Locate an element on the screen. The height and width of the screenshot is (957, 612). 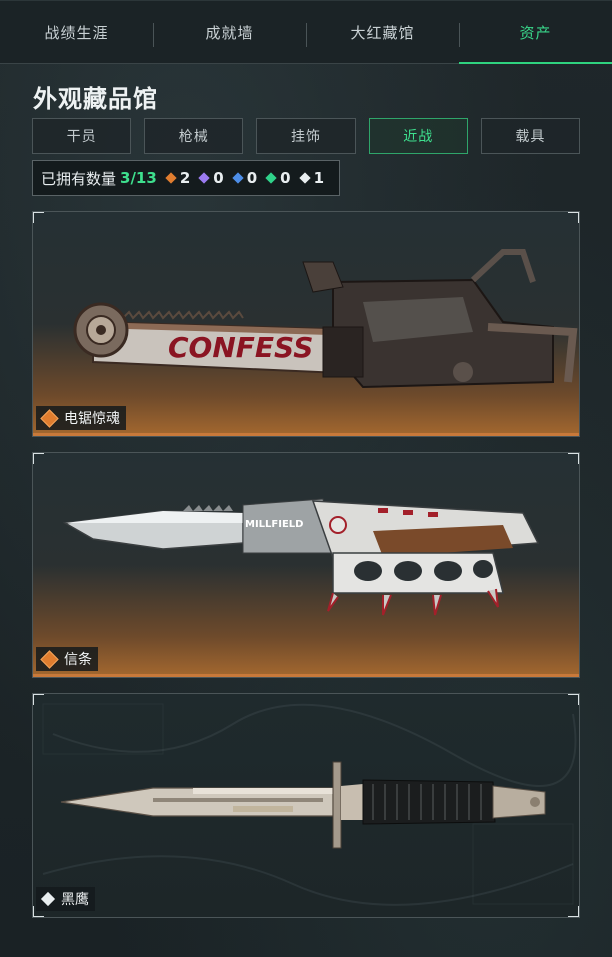
category-tabs: 干员 枪械 挂饰 近战 载具 is located at coordinates (306, 136).